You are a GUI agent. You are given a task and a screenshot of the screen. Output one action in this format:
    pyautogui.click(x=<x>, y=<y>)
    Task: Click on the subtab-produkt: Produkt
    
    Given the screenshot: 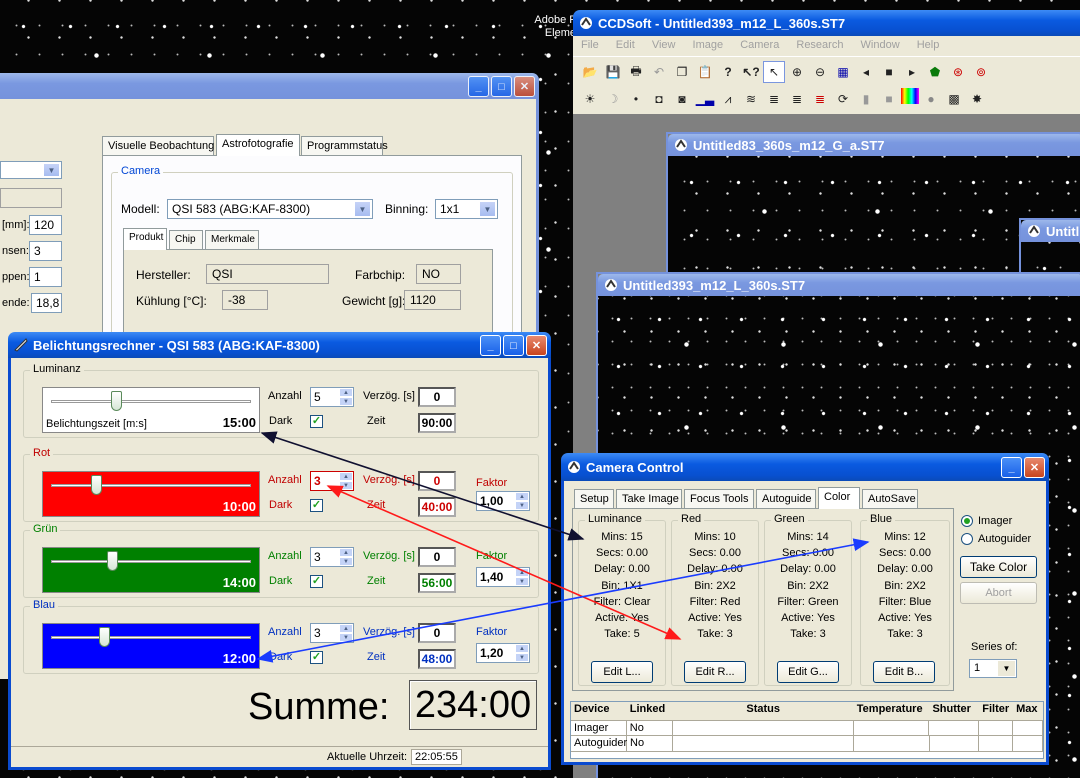 What is the action you would take?
    pyautogui.click(x=145, y=239)
    